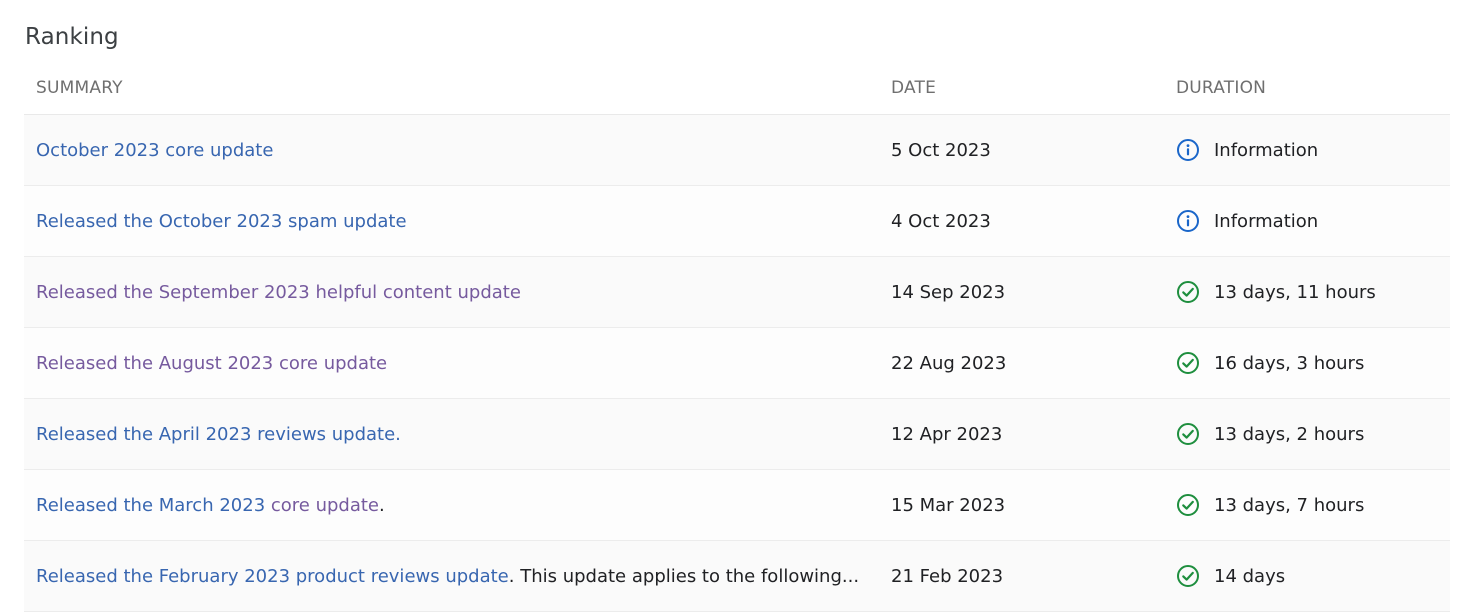 This screenshot has height=612, width=1472. I want to click on summary-cell: Released the October 2023 spam update, so click(451, 221).